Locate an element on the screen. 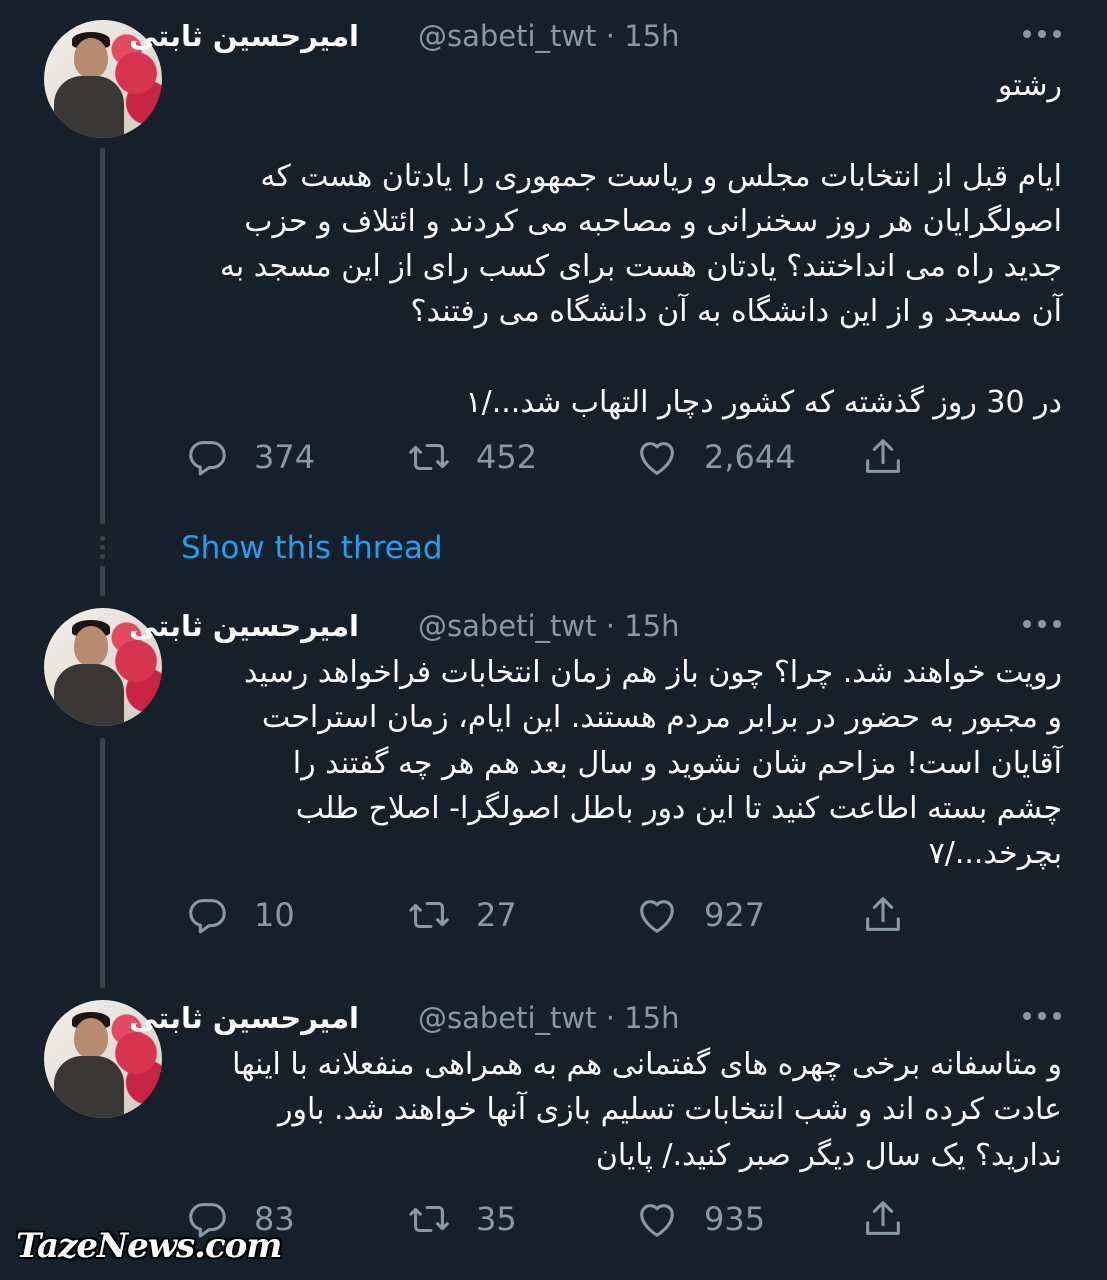 The width and height of the screenshot is (1107, 1280). retweet-button: 35 is located at coordinates (461, 1219).